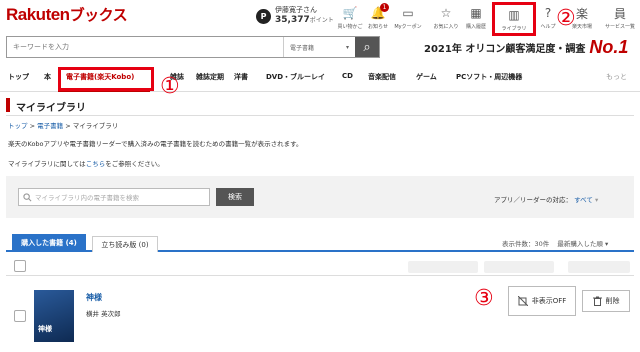 This screenshot has height=352, width=640. I want to click on breadcrumb-ebooks: 電子書籍, so click(50, 126).